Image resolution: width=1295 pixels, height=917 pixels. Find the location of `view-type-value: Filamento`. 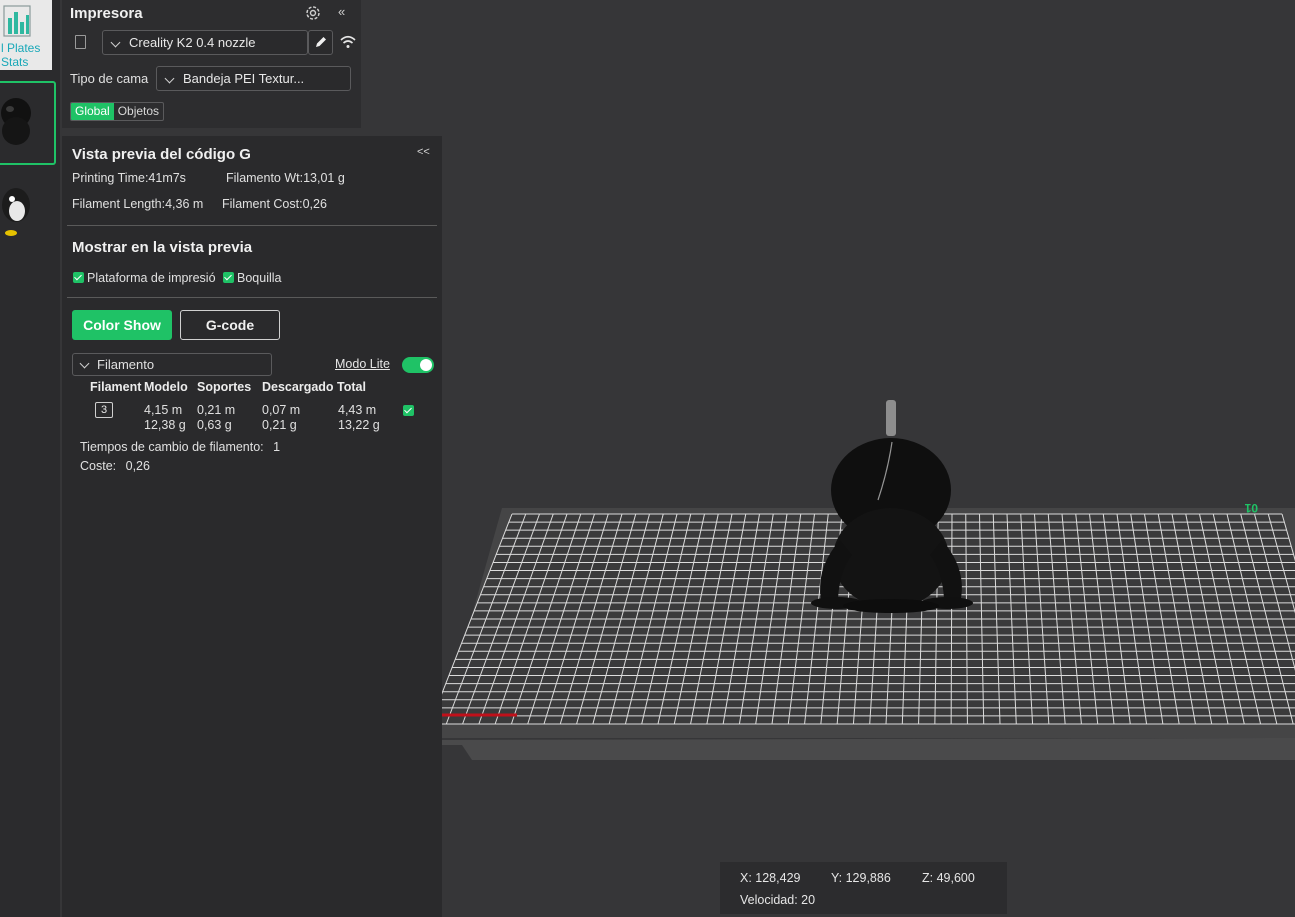

view-type-value: Filamento is located at coordinates (126, 364).